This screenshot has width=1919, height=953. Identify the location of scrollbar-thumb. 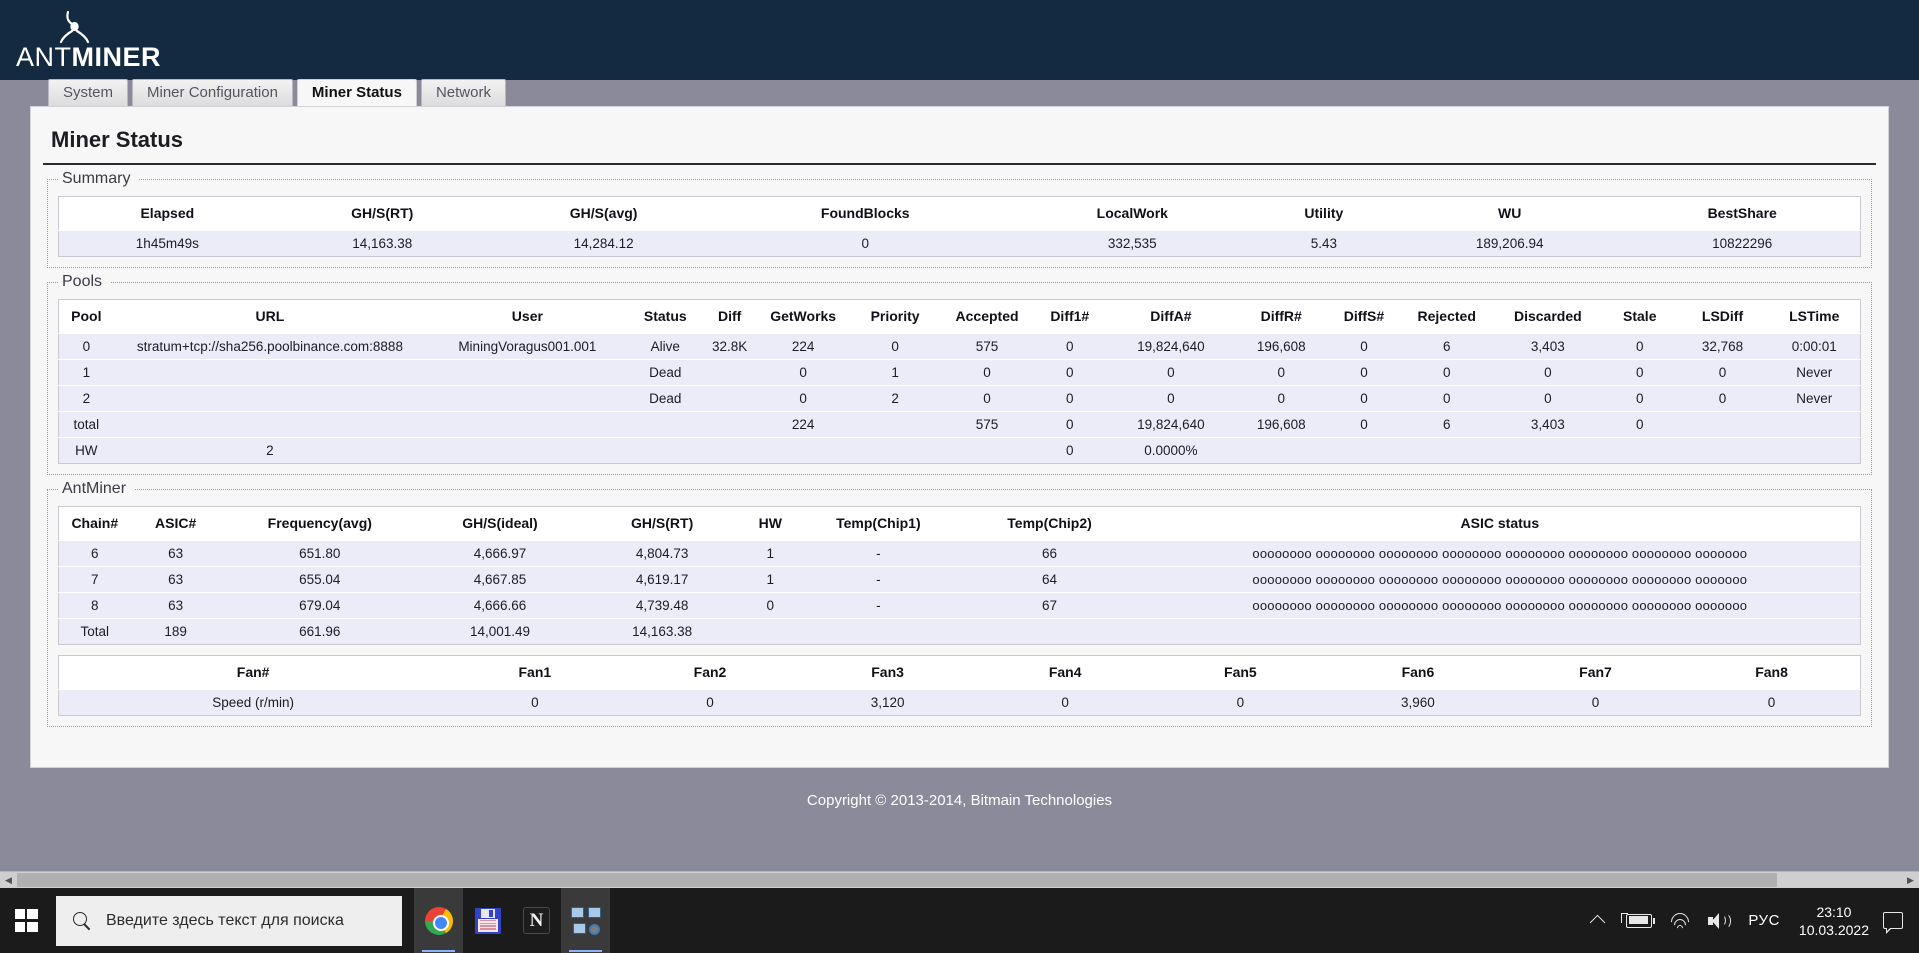
(897, 880).